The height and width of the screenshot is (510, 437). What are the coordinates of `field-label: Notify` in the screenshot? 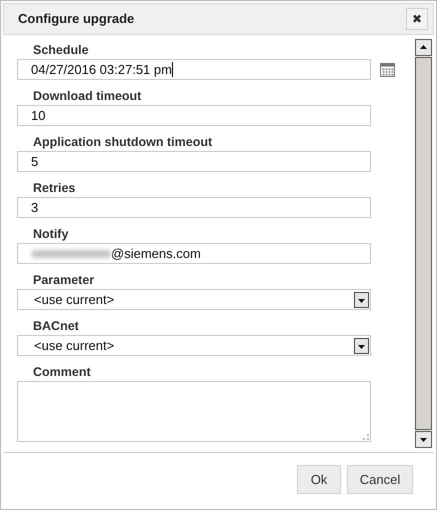 It's located at (50, 234).